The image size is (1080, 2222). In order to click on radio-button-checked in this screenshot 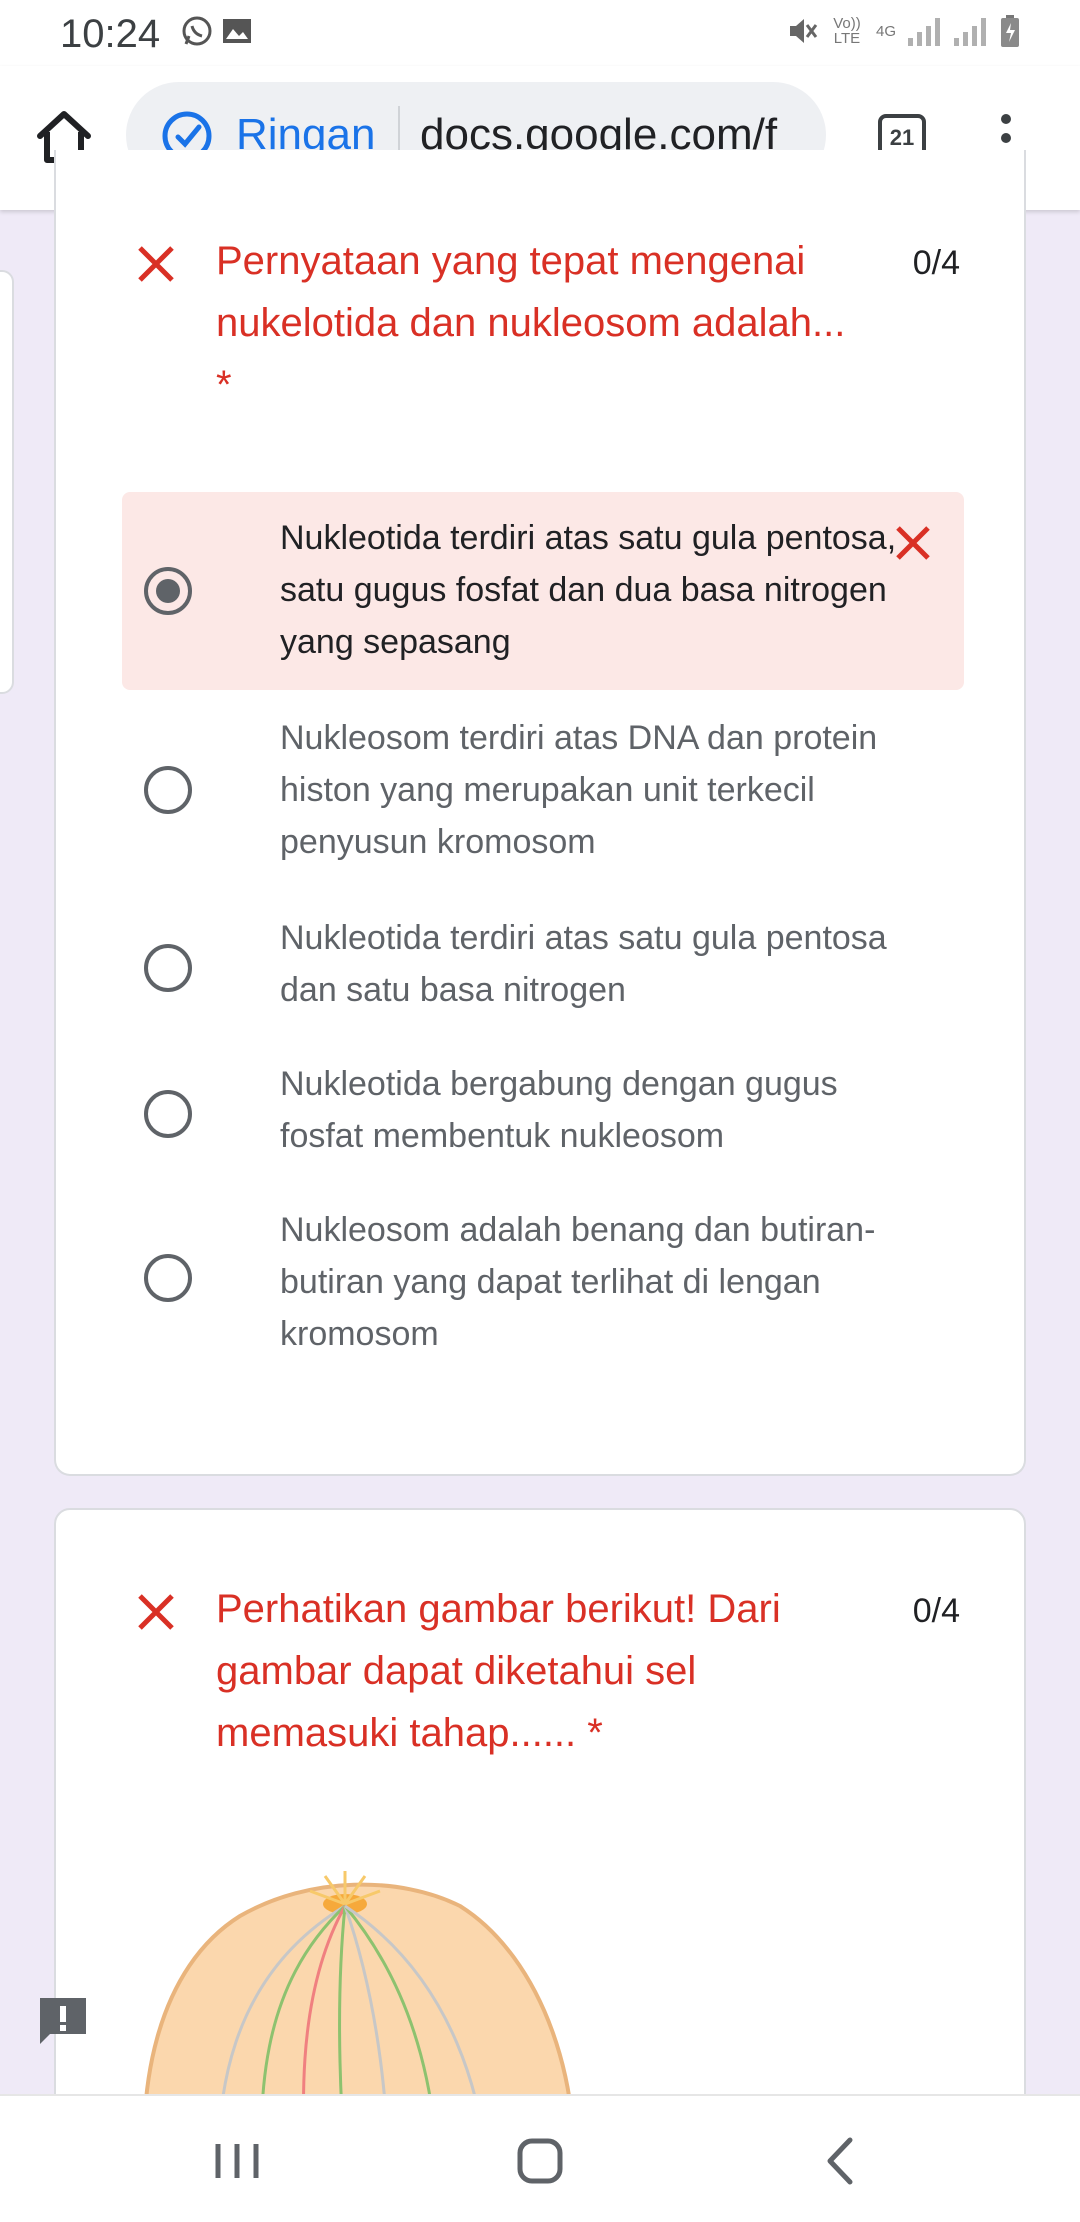, I will do `click(168, 591)`.